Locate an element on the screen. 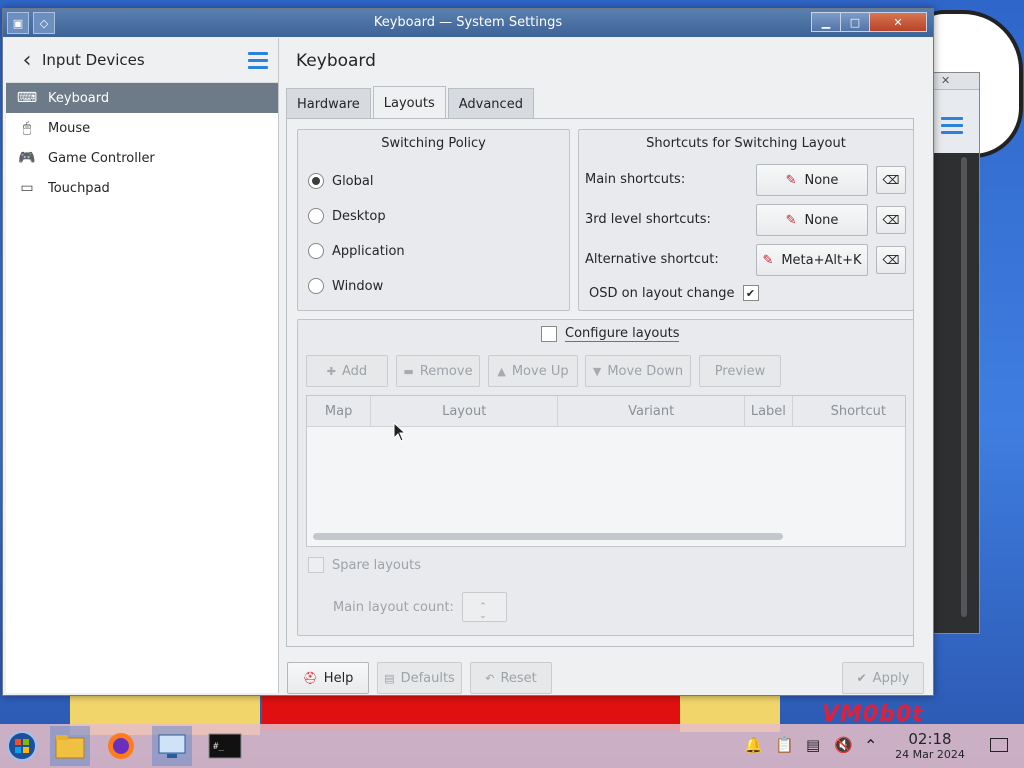 The width and height of the screenshot is (1024, 768). maximize-button: □ is located at coordinates (855, 22).